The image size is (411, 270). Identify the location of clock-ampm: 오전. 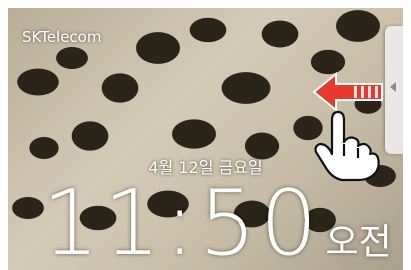
(358, 242).